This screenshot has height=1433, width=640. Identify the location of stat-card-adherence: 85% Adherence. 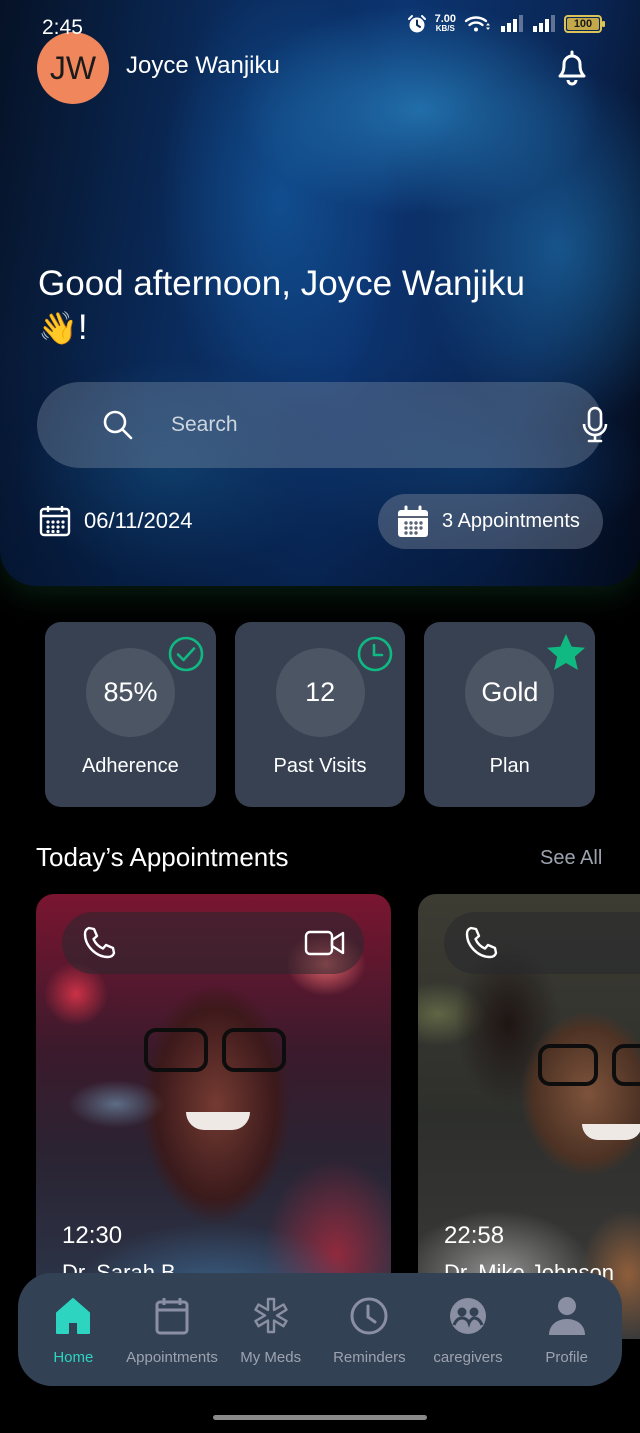
(130, 714).